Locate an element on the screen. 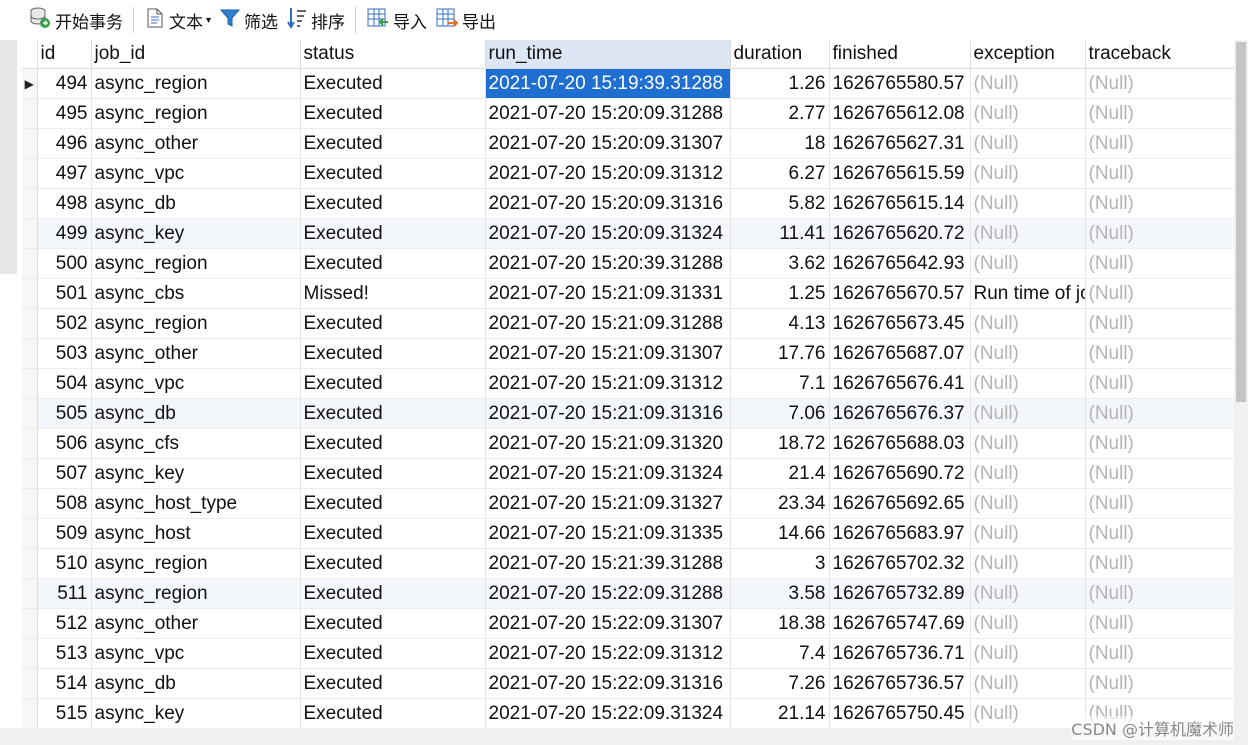 Image resolution: width=1248 pixels, height=745 pixels. cell-duration: 1.26 is located at coordinates (780, 83).